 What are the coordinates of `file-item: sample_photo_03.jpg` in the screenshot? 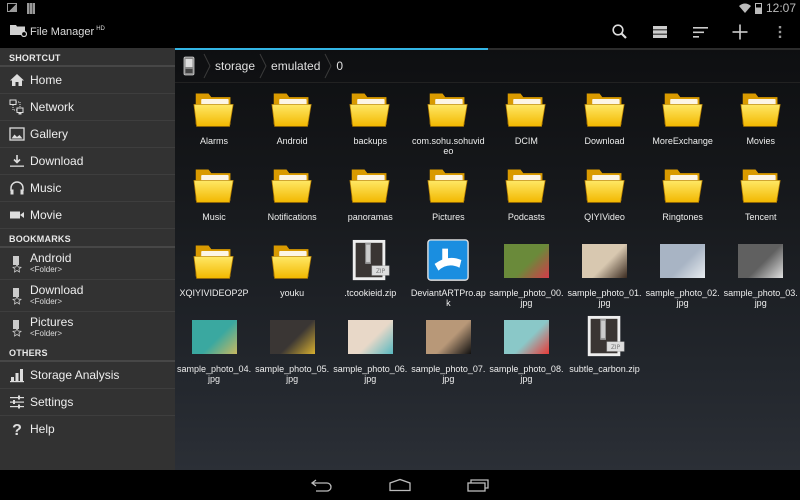 It's located at (761, 276).